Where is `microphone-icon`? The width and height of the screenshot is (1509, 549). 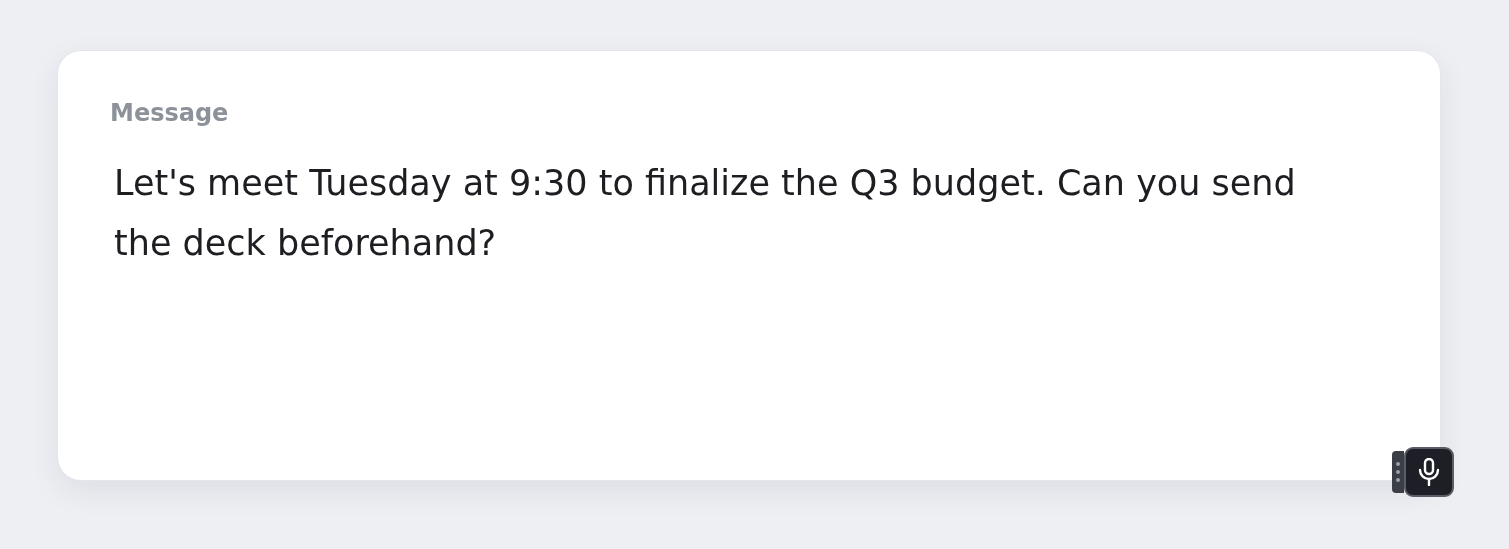 microphone-icon is located at coordinates (1429, 472).